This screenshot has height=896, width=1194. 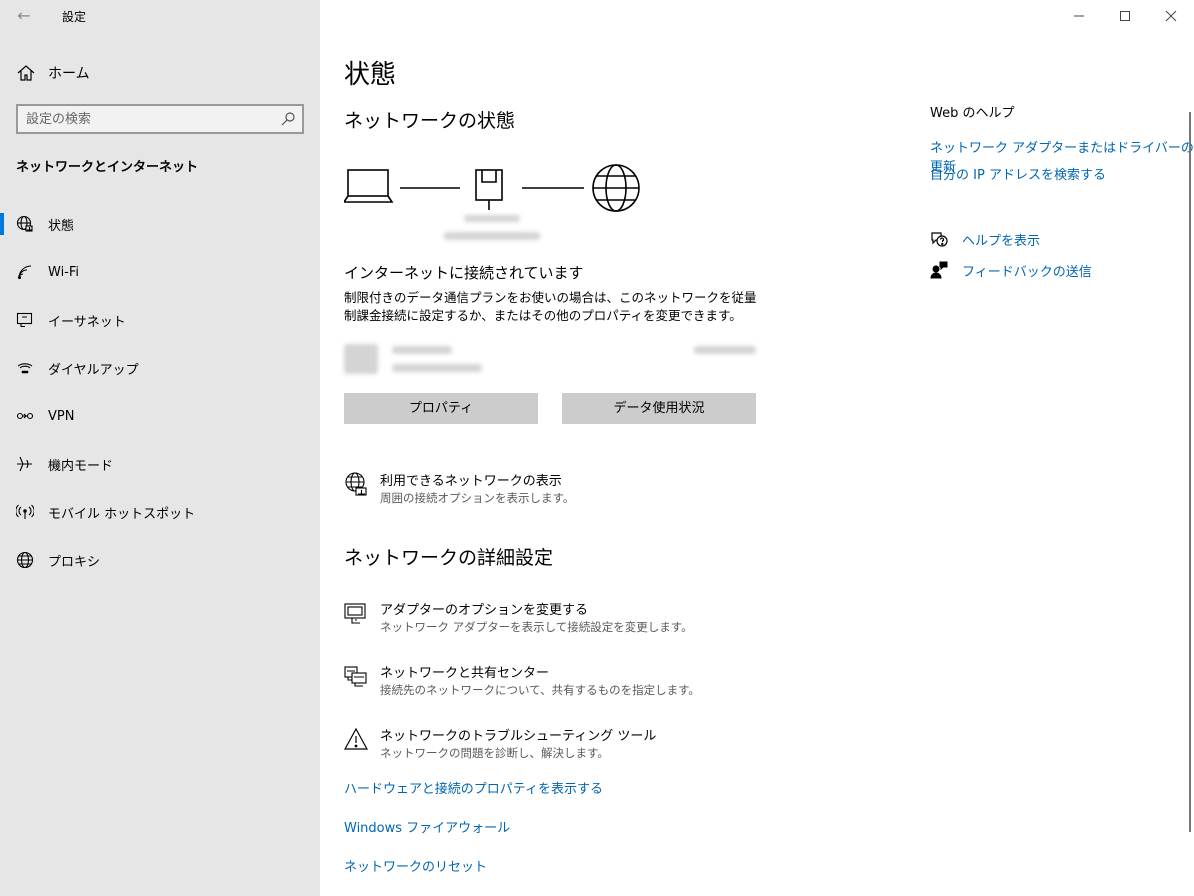 I want to click on sidebar-item-label: プロキシ, so click(x=74, y=562).